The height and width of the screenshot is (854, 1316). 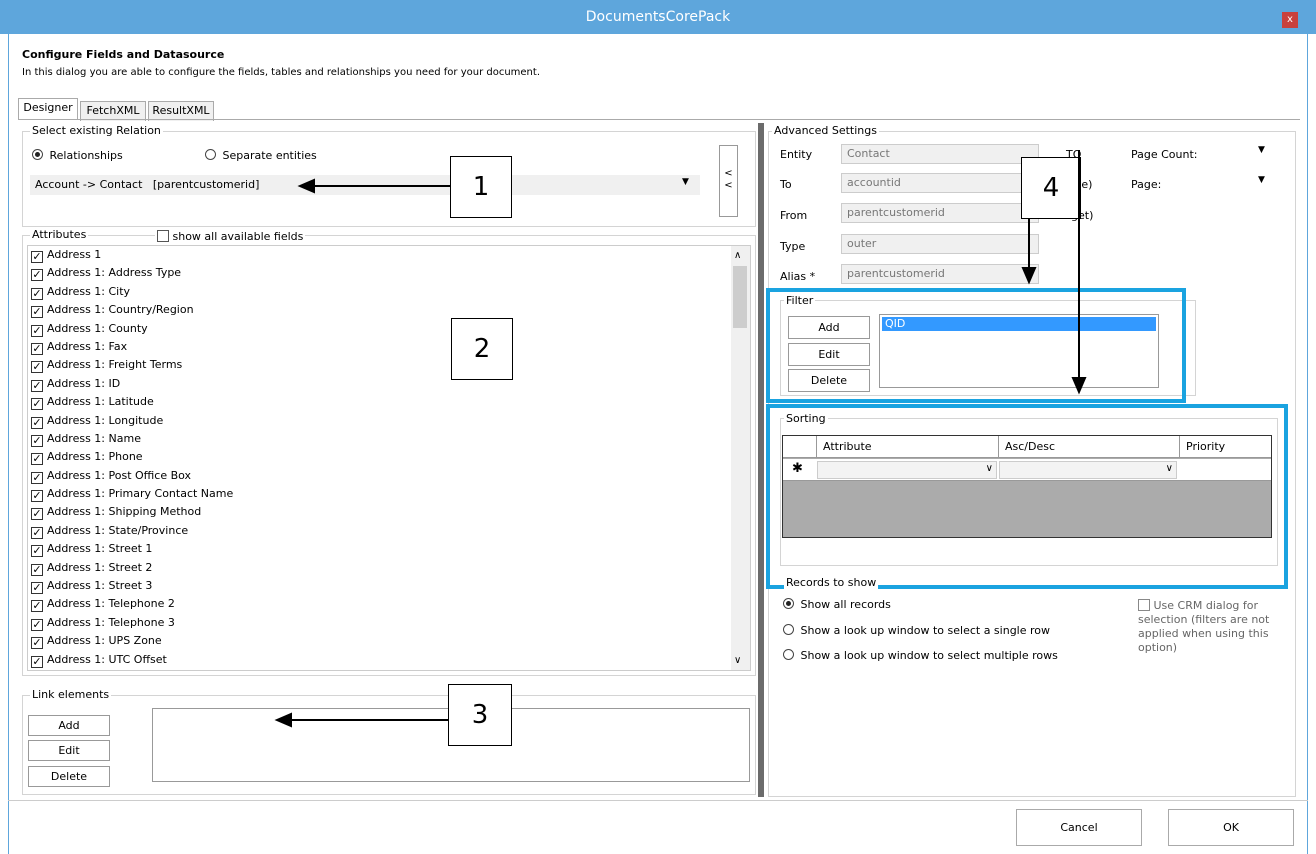 I want to click on arrow-4a-head, so click(x=1029, y=276).